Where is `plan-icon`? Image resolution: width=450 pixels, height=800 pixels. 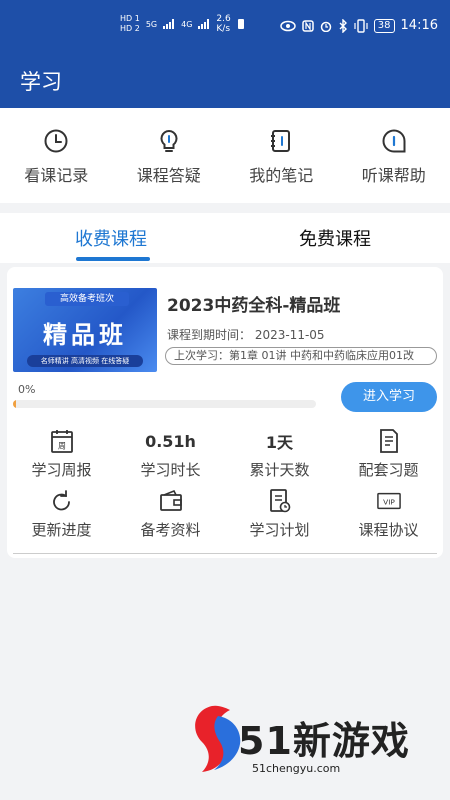
plan-icon is located at coordinates (279, 501).